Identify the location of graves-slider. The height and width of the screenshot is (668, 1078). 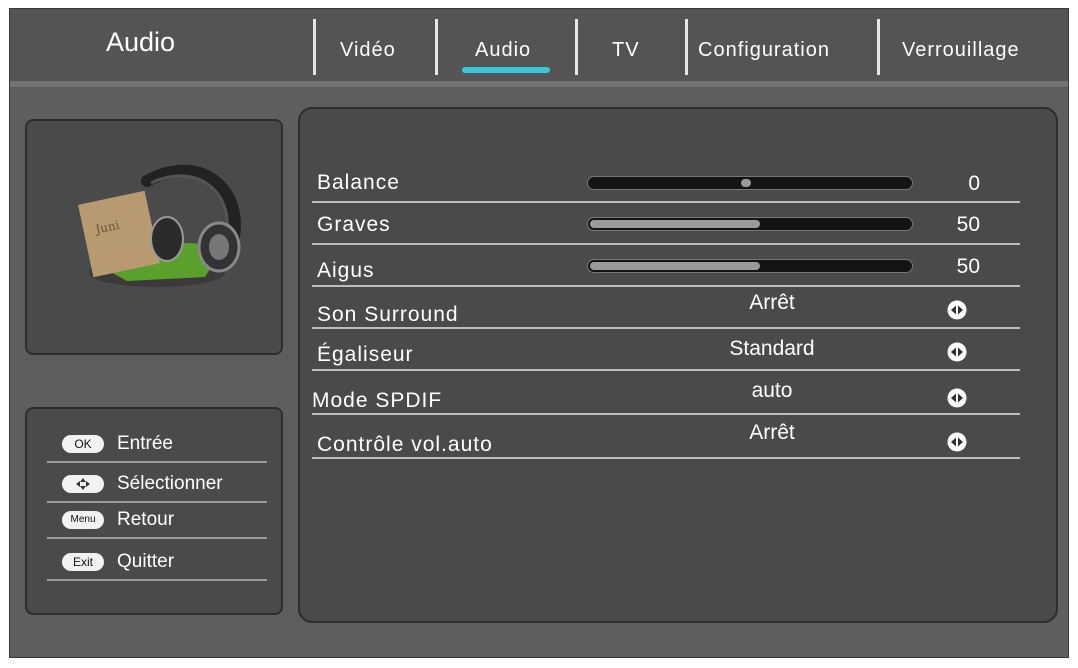
(750, 224).